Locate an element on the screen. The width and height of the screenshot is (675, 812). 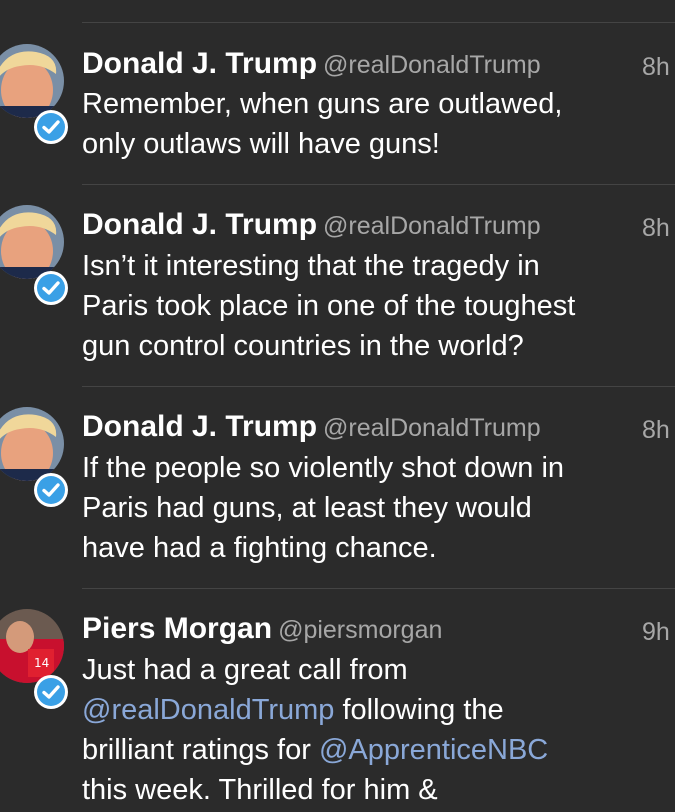
avatar: 14 is located at coordinates (32, 646).